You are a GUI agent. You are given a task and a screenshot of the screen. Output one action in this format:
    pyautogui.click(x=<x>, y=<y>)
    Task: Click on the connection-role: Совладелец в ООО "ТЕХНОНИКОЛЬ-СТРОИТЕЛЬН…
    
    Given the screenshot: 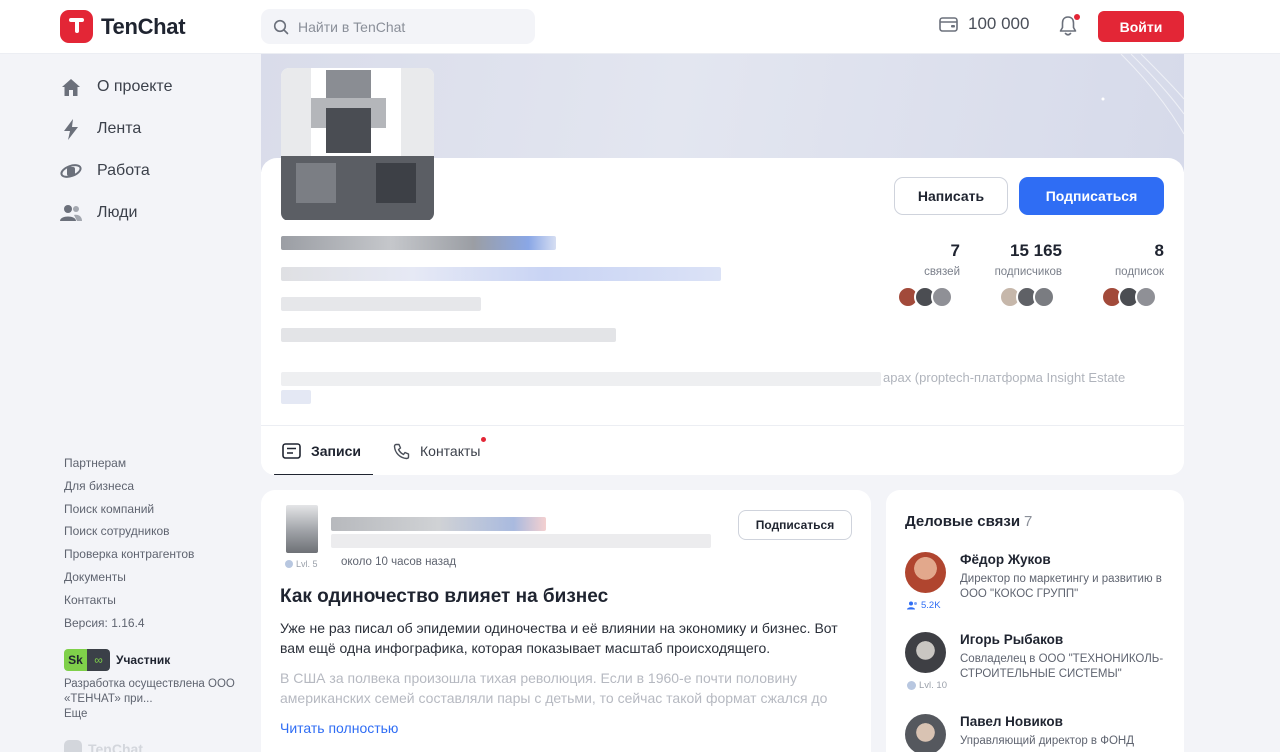 What is the action you would take?
    pyautogui.click(x=1062, y=666)
    